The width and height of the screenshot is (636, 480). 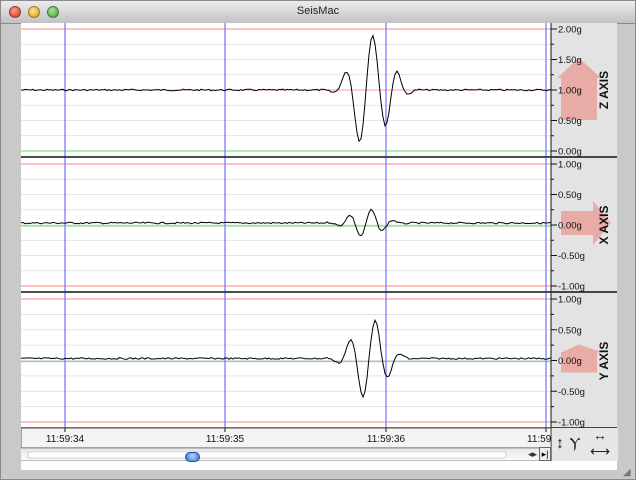 I want to click on scale-tick-label: 1.50g, so click(x=570, y=60).